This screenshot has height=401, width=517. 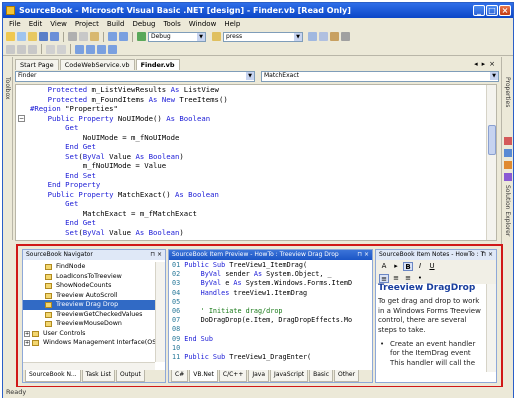 What do you see at coordinates (321, 376) in the screenshot?
I see `lang-tab-basic: Basic` at bounding box center [321, 376].